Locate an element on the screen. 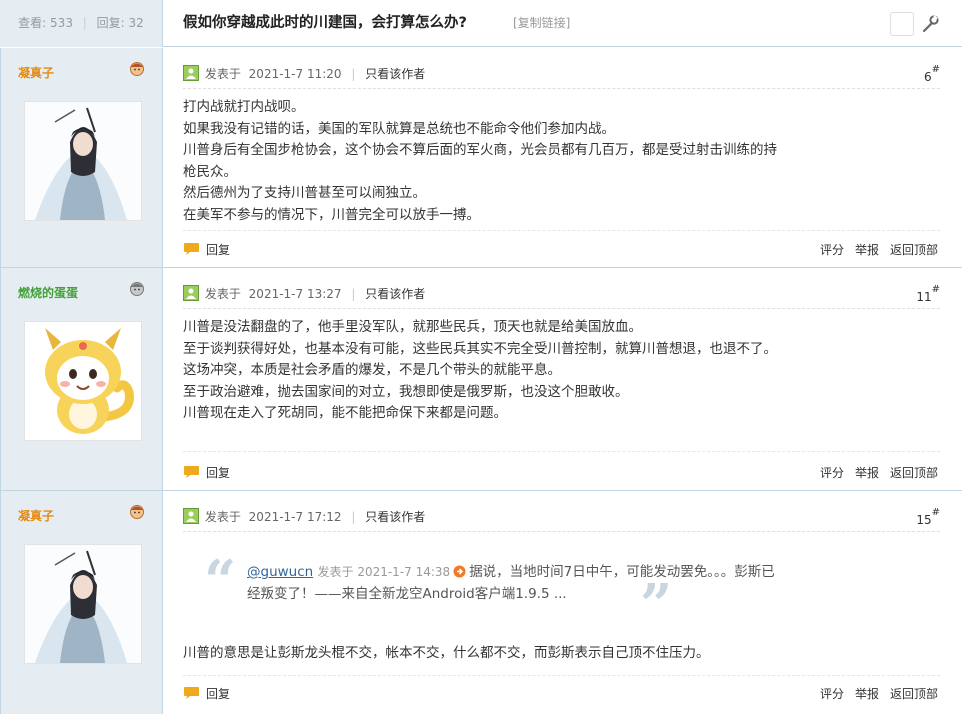 The height and width of the screenshot is (714, 962). views-count: 533 is located at coordinates (61, 23).